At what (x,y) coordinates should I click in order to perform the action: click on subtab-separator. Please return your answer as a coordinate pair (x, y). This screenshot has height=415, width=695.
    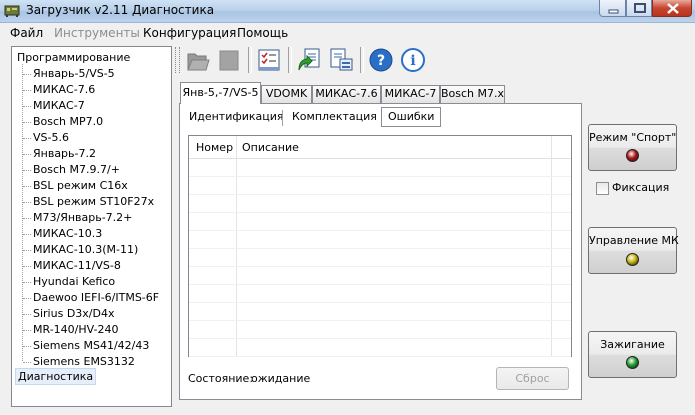
    Looking at the image, I should click on (282, 118).